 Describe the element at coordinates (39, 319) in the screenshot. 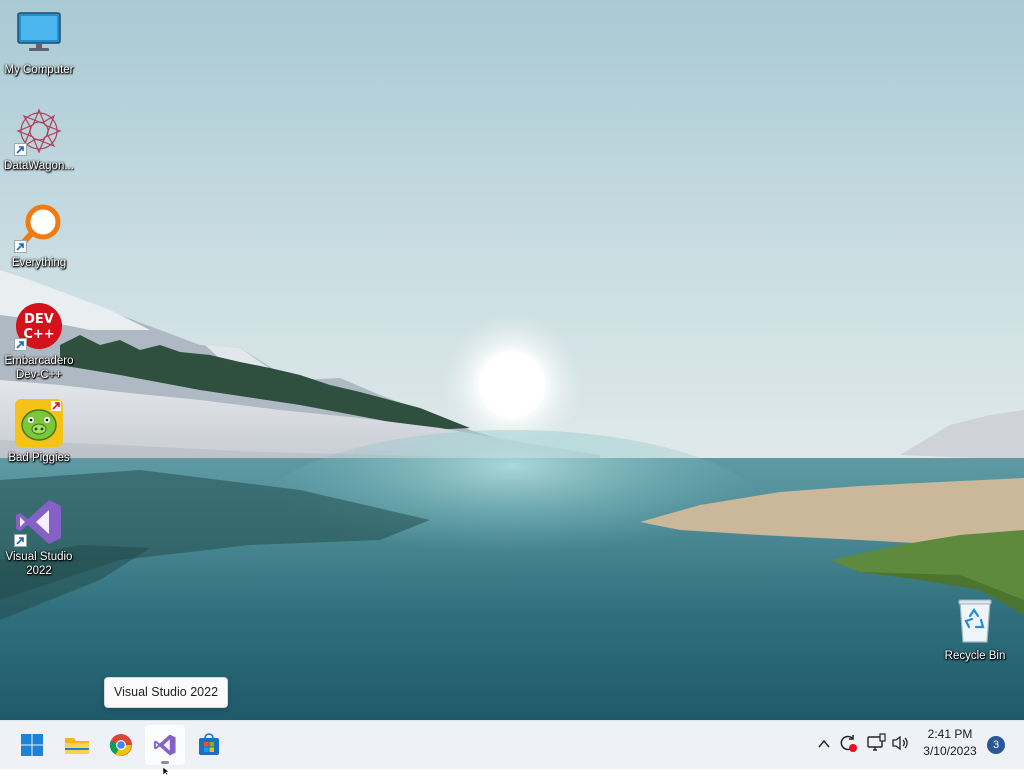

I see `svg-text: DEV` at that location.